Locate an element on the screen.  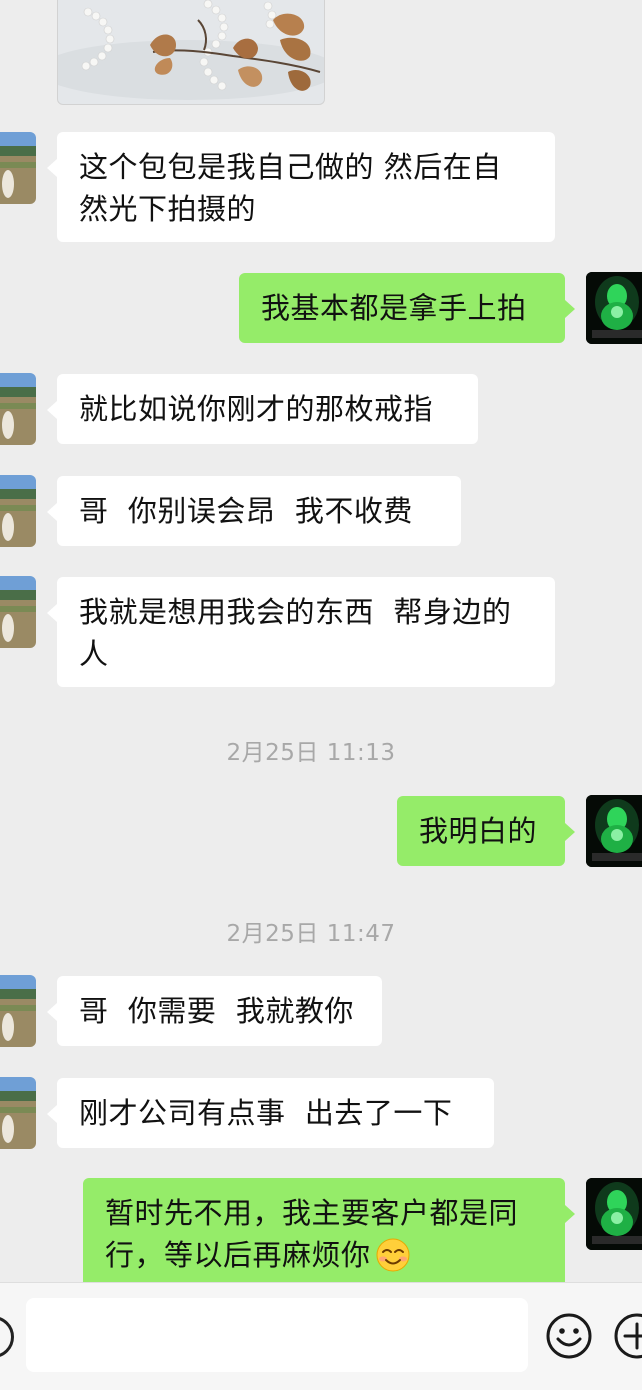
plus-icon is located at coordinates (627, 1336).